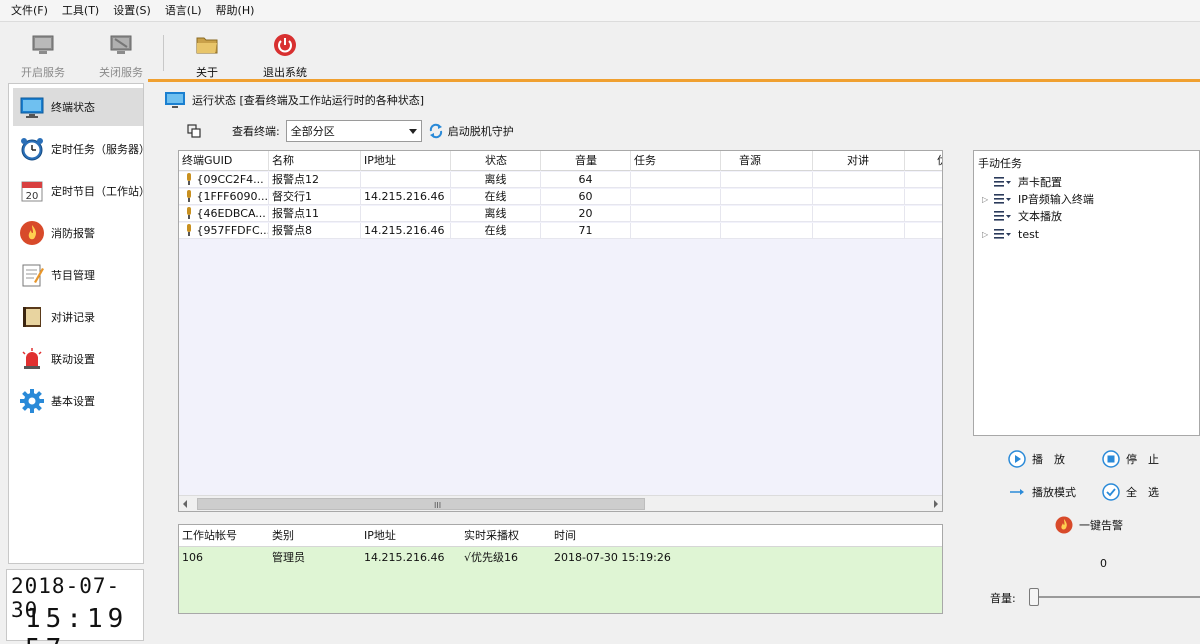  What do you see at coordinates (923, 161) in the screenshot?
I see `column-header-priority: 优` at bounding box center [923, 161].